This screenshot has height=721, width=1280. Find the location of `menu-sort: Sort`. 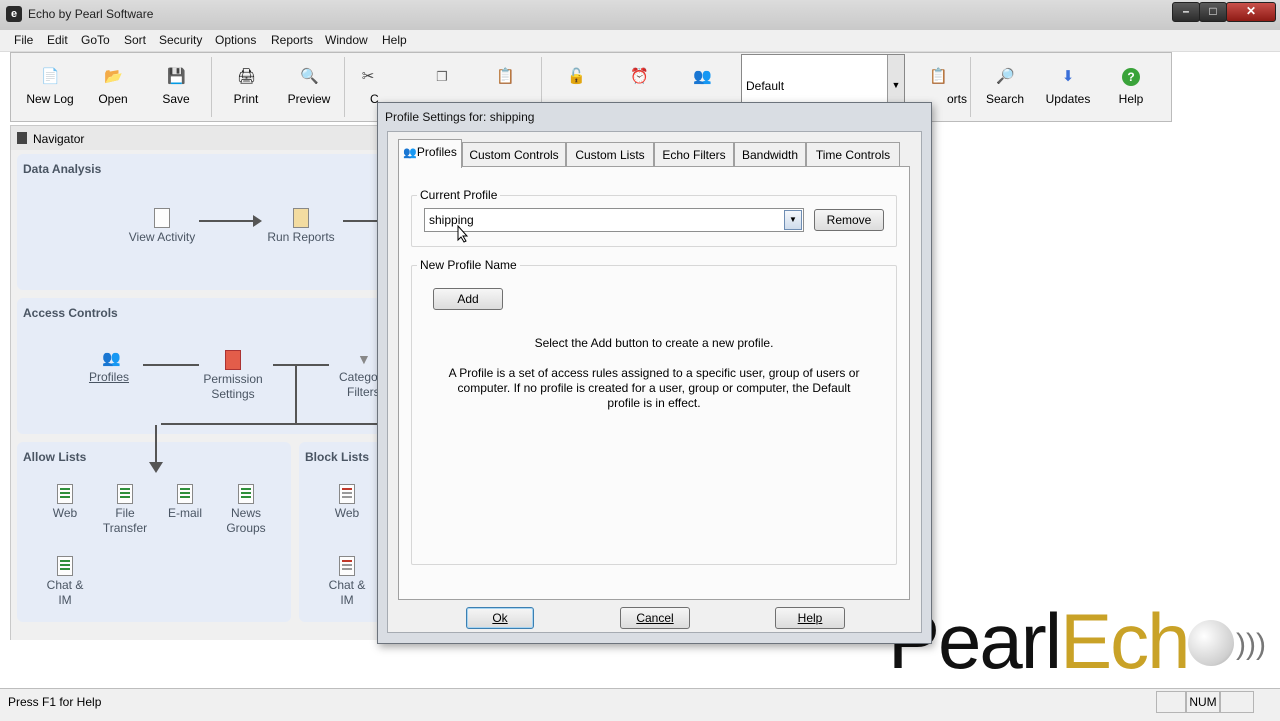

menu-sort: Sort is located at coordinates (135, 40).